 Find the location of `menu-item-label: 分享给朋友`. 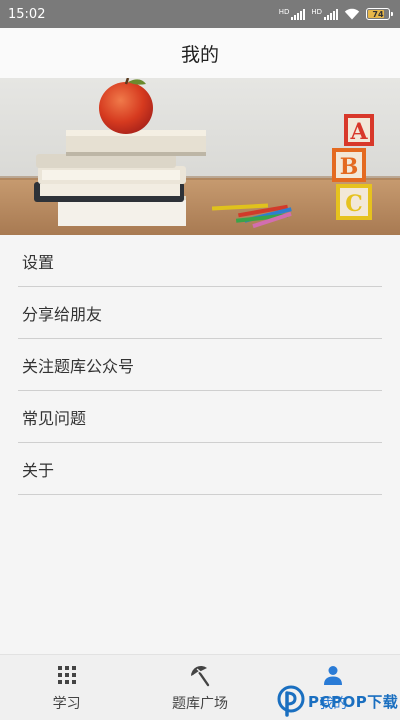

menu-item-label: 分享给朋友 is located at coordinates (62, 314).